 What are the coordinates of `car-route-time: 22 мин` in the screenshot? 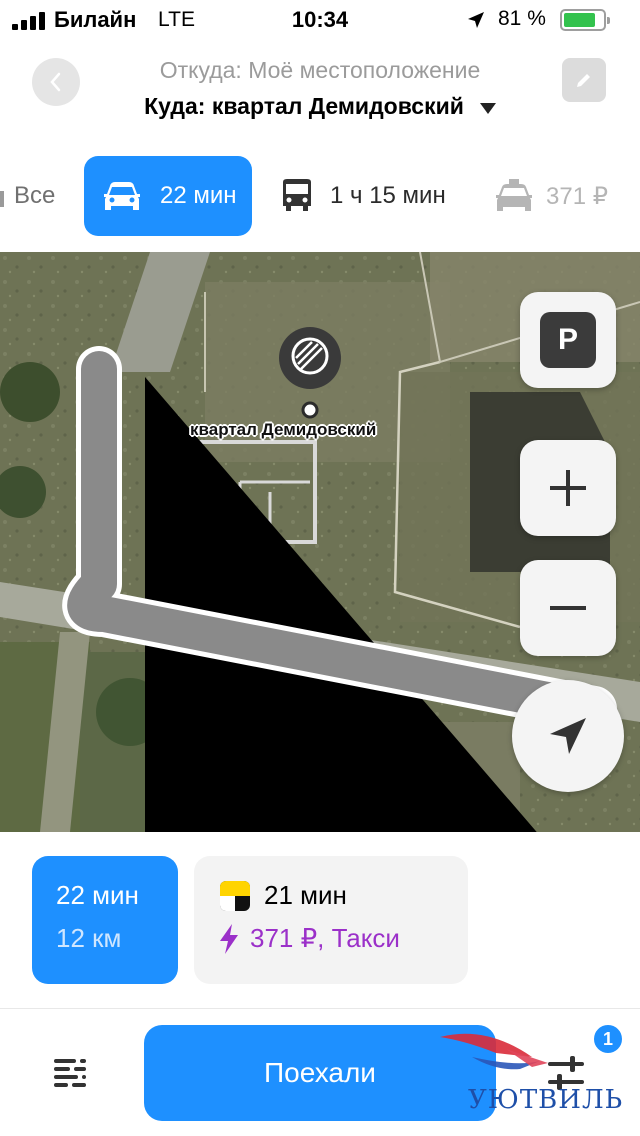 It's located at (97, 895).